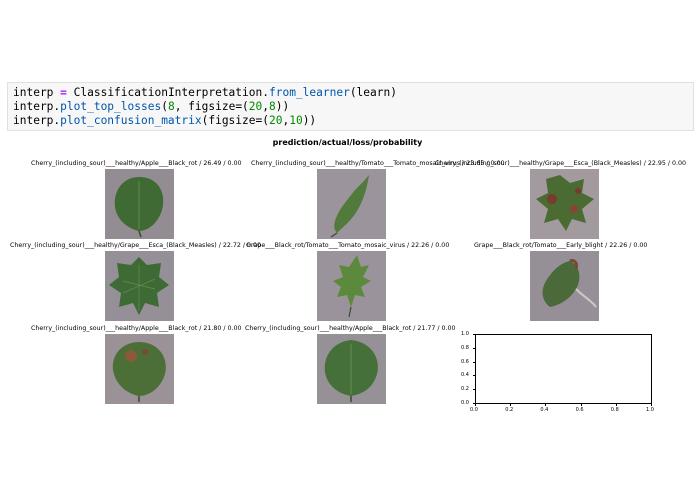  What do you see at coordinates (465, 347) in the screenshot?
I see `y-tick-label: 0.8` at bounding box center [465, 347].